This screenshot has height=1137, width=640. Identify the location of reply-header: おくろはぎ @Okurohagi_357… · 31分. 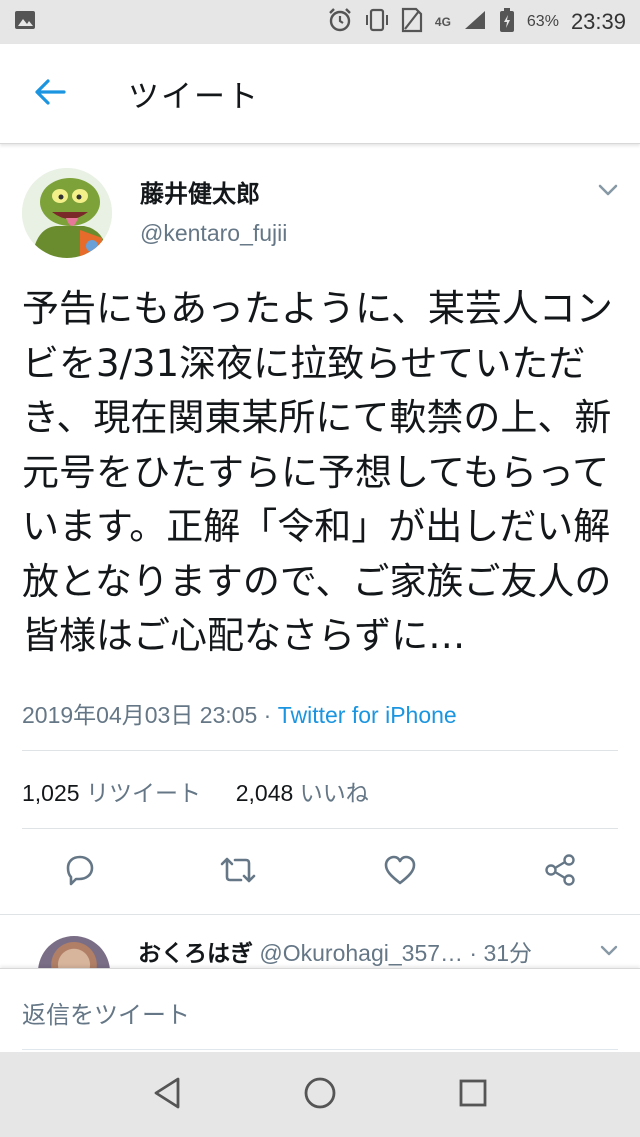
(335, 951).